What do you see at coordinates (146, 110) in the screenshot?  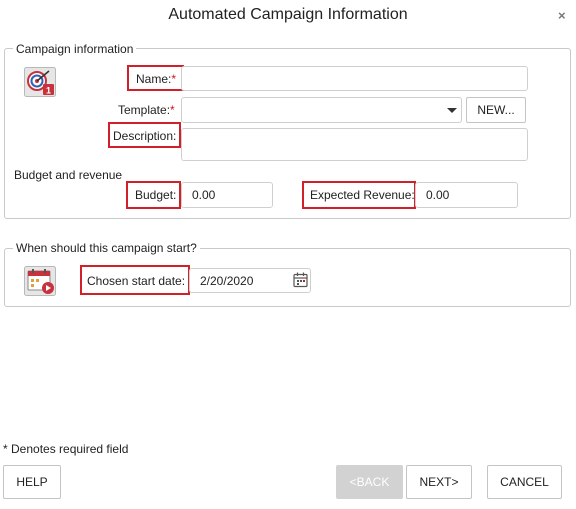 I see `template-label: Template:*` at bounding box center [146, 110].